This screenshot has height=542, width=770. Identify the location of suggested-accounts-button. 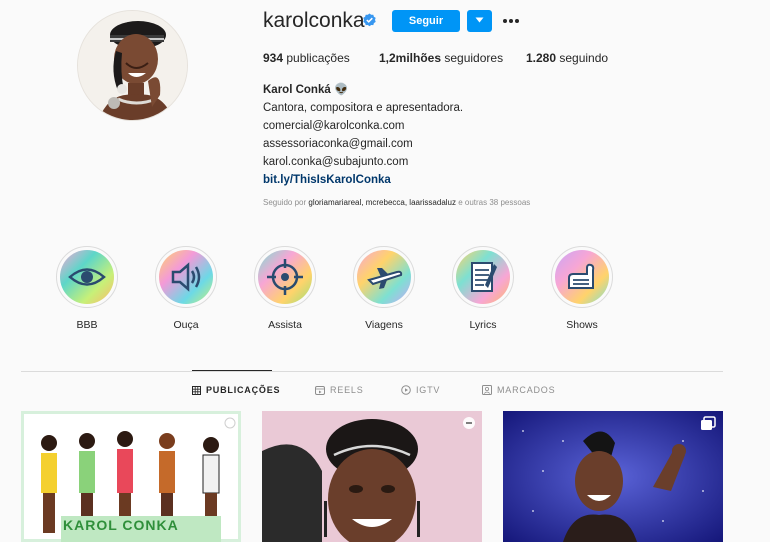
(479, 21).